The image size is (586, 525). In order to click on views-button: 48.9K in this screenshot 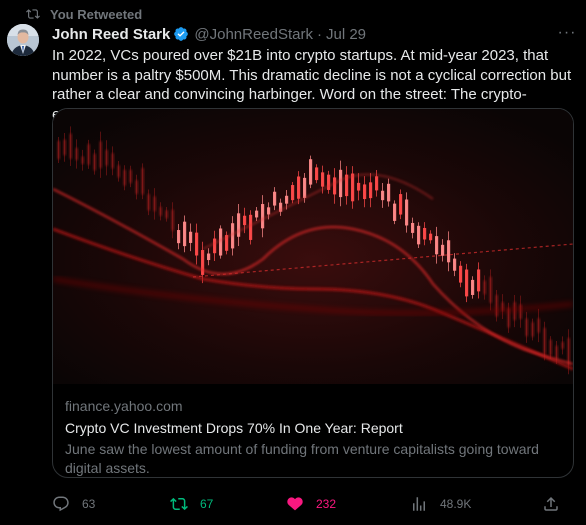, I will do `click(440, 504)`.